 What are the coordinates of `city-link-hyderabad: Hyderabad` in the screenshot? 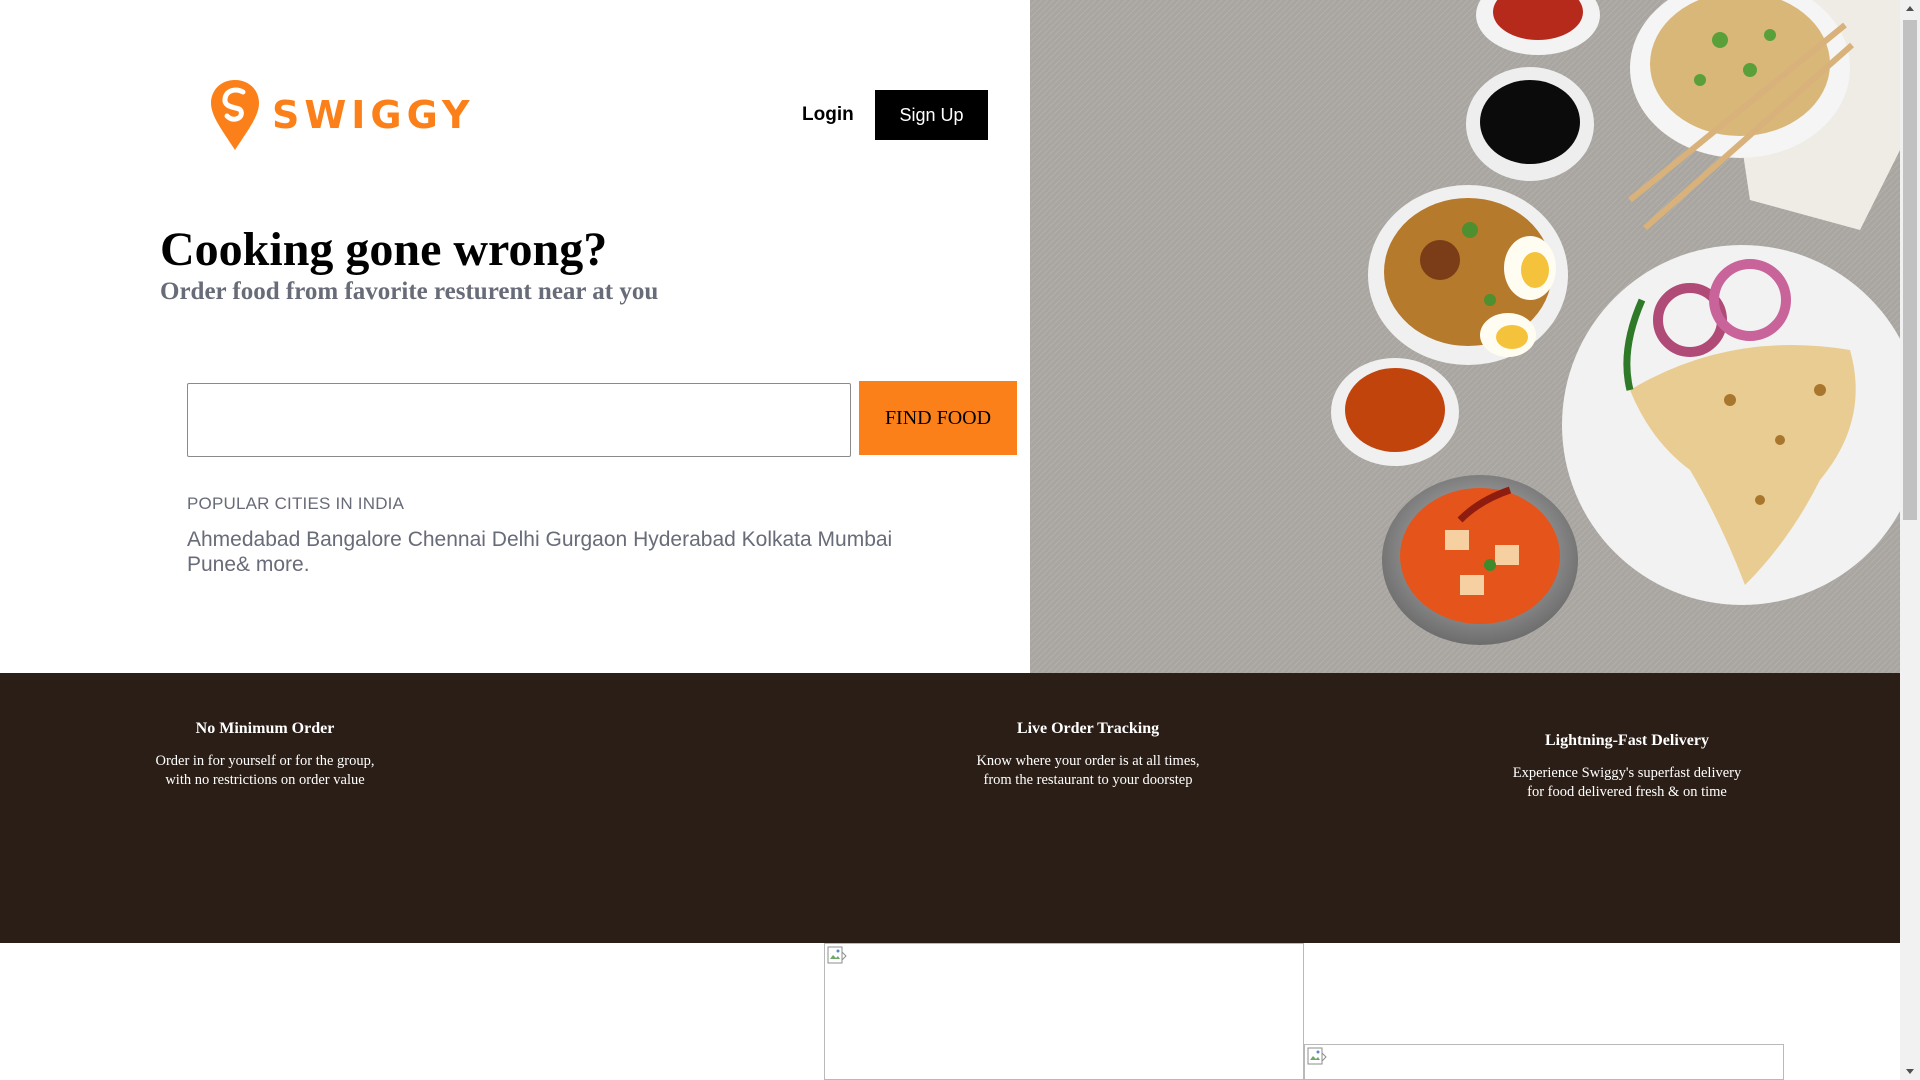 It's located at (684, 539).